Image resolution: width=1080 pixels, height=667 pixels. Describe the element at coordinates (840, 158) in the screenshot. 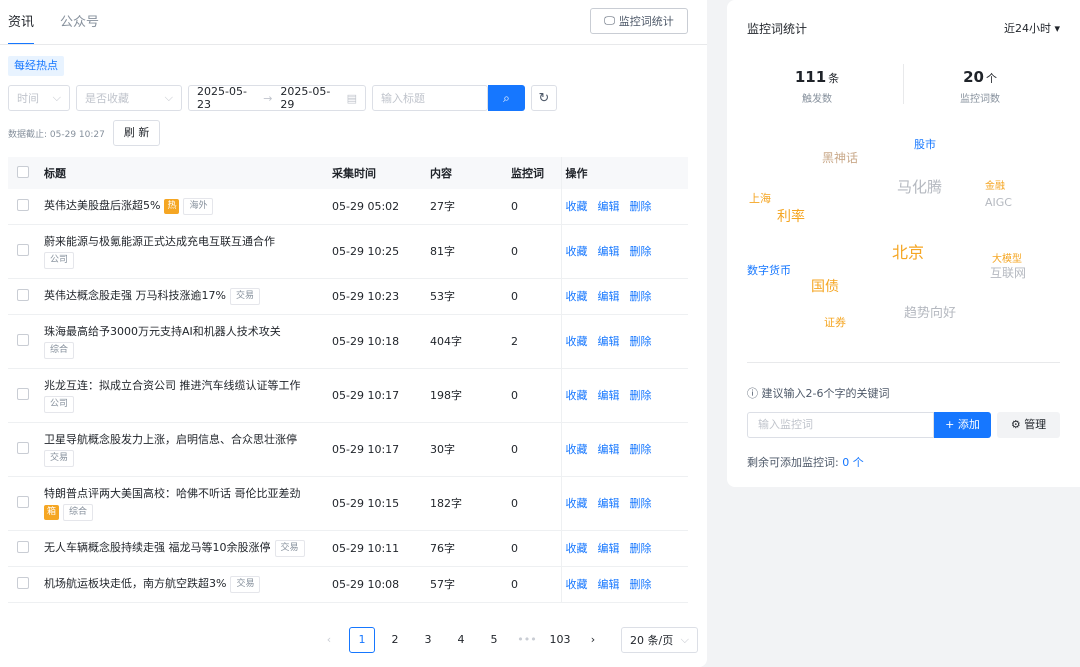

I see `cloud-word: 黑神话` at that location.